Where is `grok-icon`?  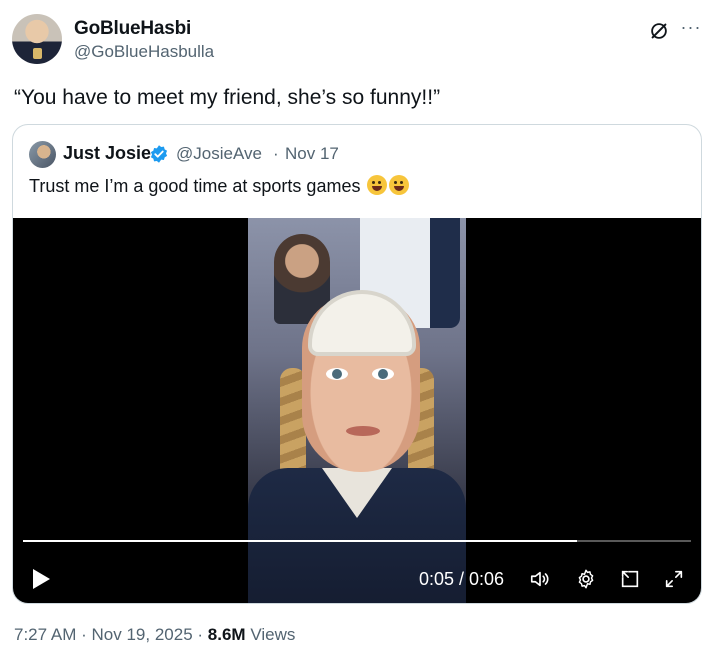 grok-icon is located at coordinates (659, 31).